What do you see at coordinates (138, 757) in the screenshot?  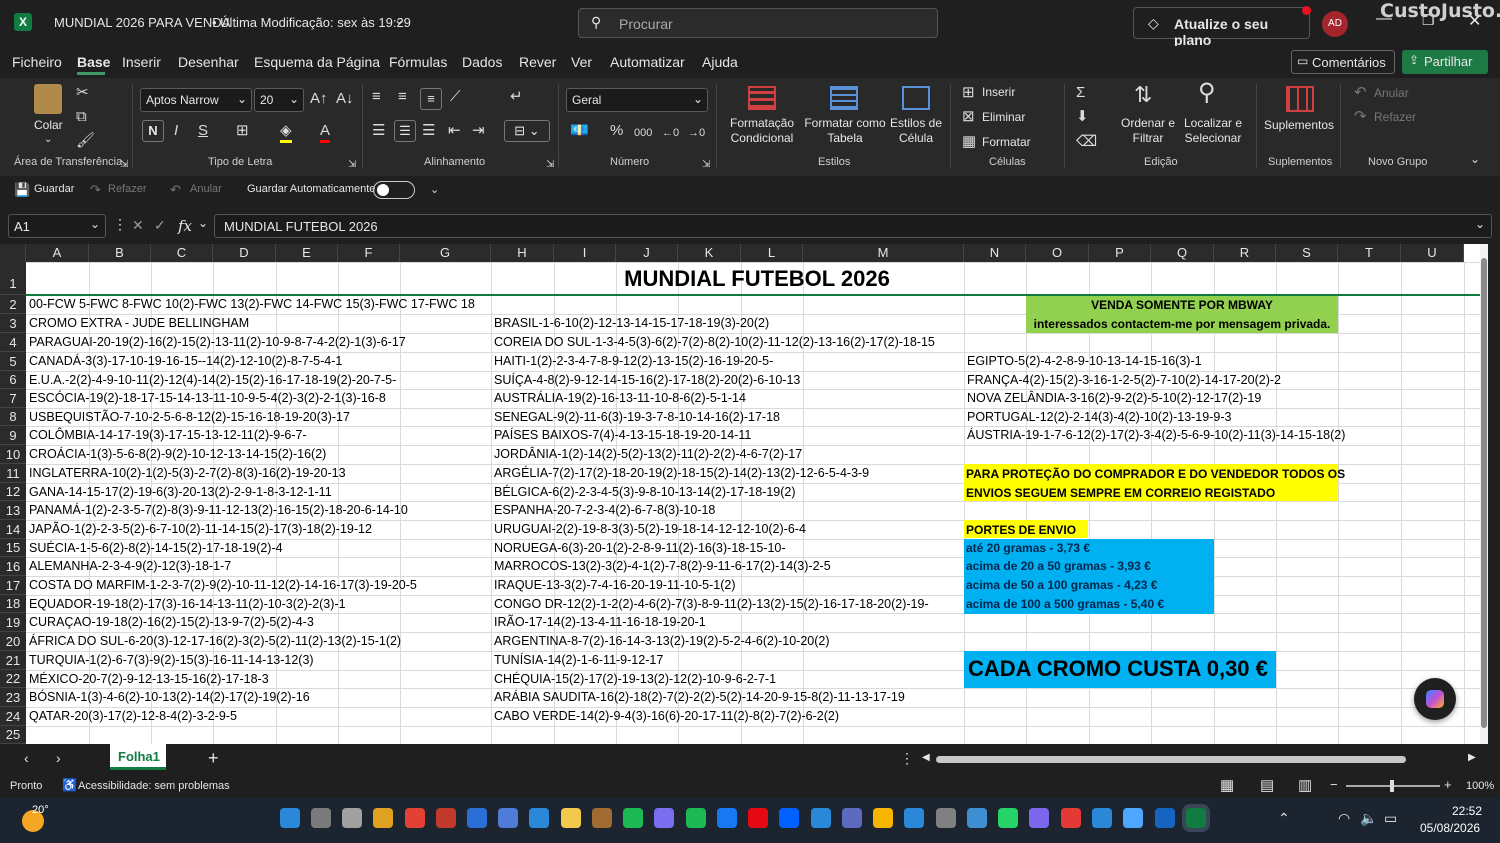 I see `sheet-tab-folha1: Folha1` at bounding box center [138, 757].